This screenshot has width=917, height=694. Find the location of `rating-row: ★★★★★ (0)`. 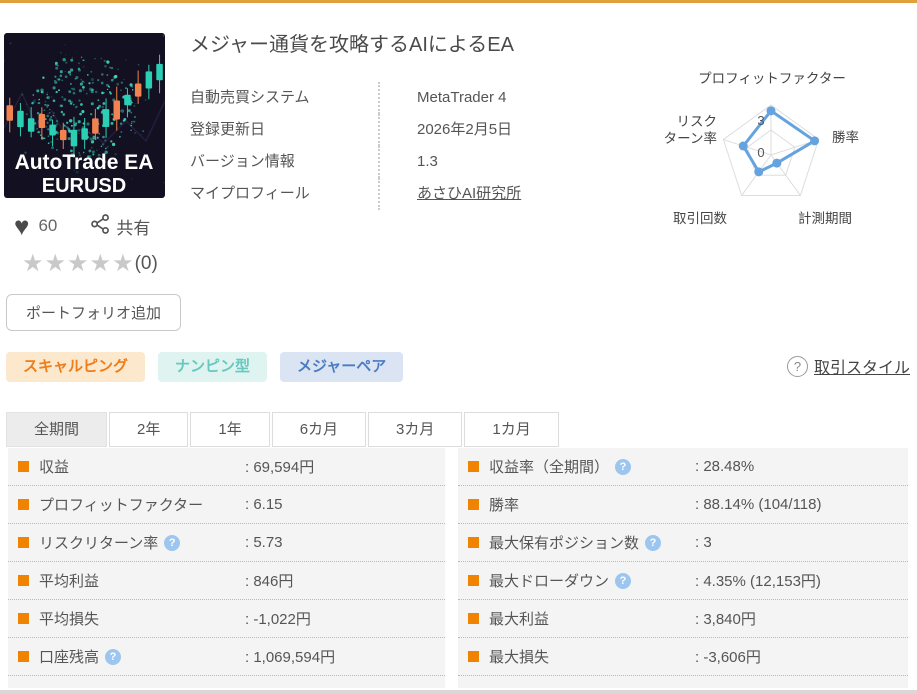

rating-row: ★★★★★ (0) is located at coordinates (90, 264).